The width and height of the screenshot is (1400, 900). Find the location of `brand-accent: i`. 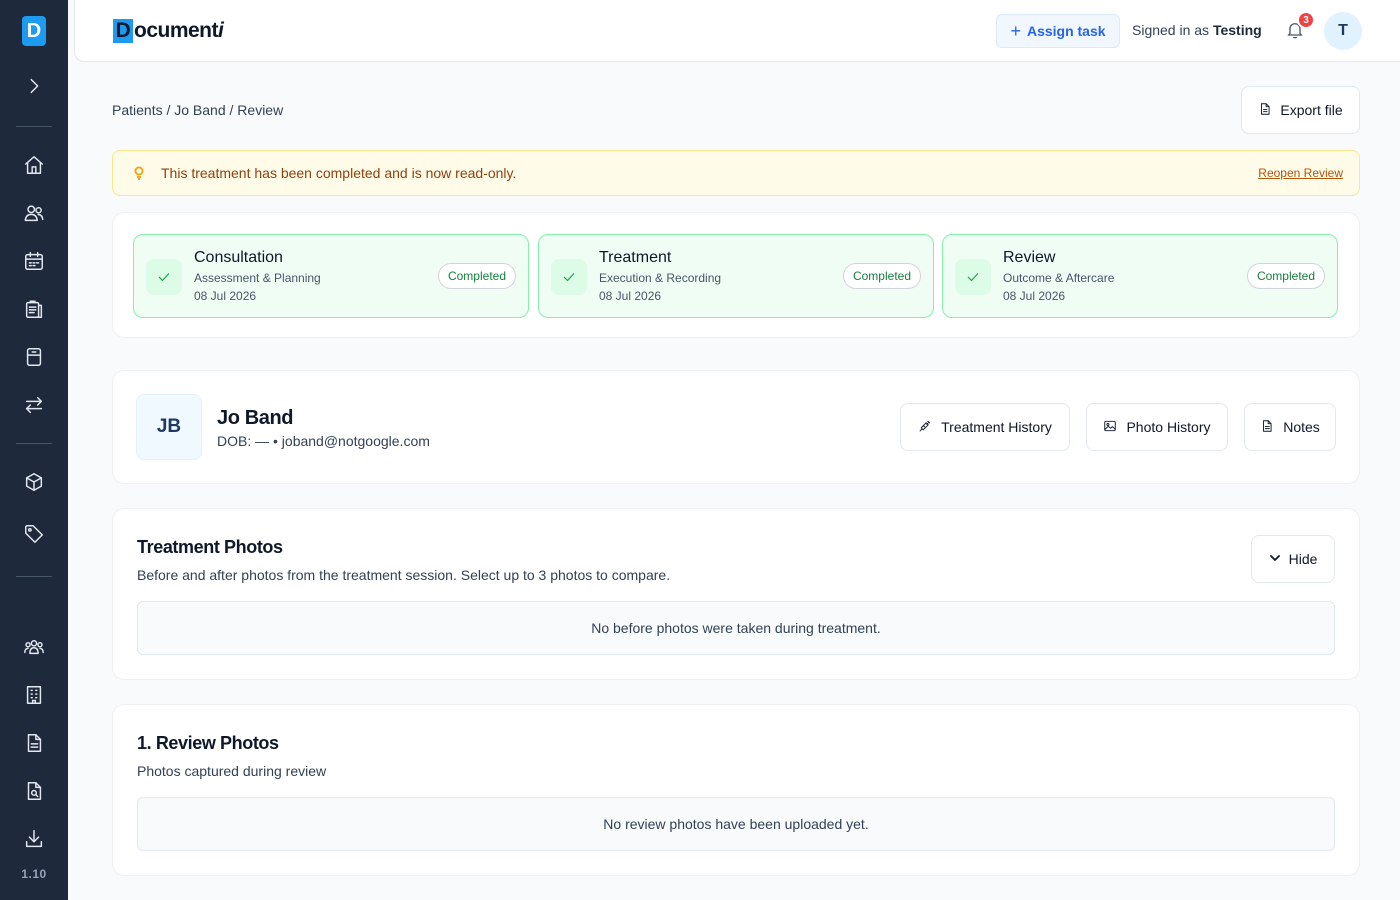

brand-accent: i is located at coordinates (221, 30).